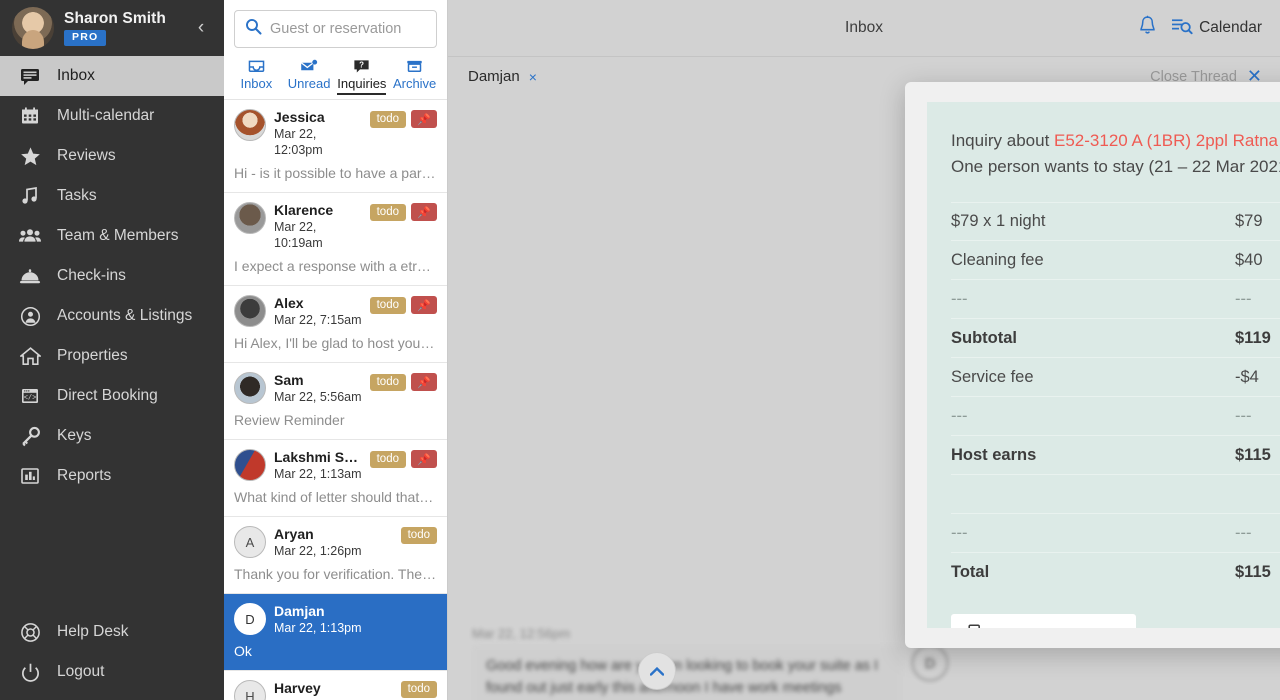 Image resolution: width=1280 pixels, height=700 pixels. I want to click on star-icon, so click(30, 156).